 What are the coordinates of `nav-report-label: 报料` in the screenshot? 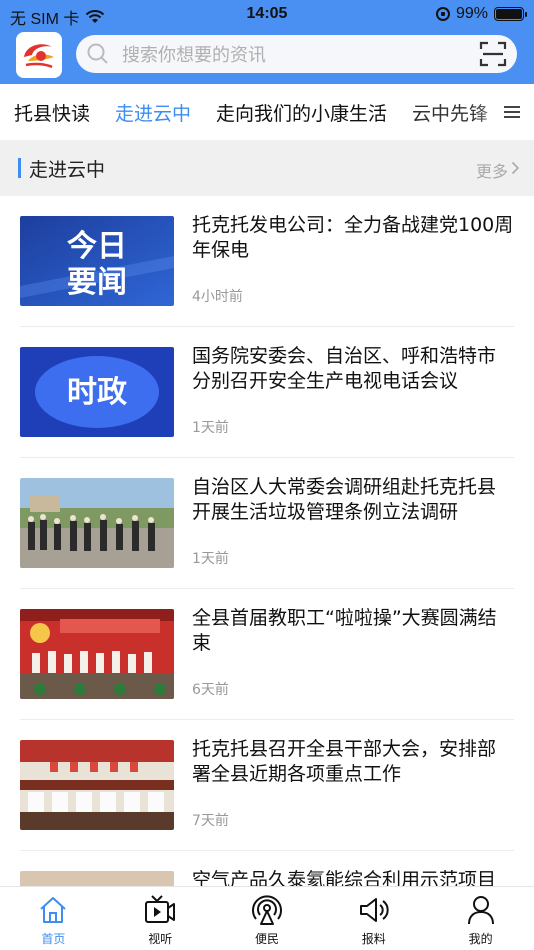 It's located at (373, 939).